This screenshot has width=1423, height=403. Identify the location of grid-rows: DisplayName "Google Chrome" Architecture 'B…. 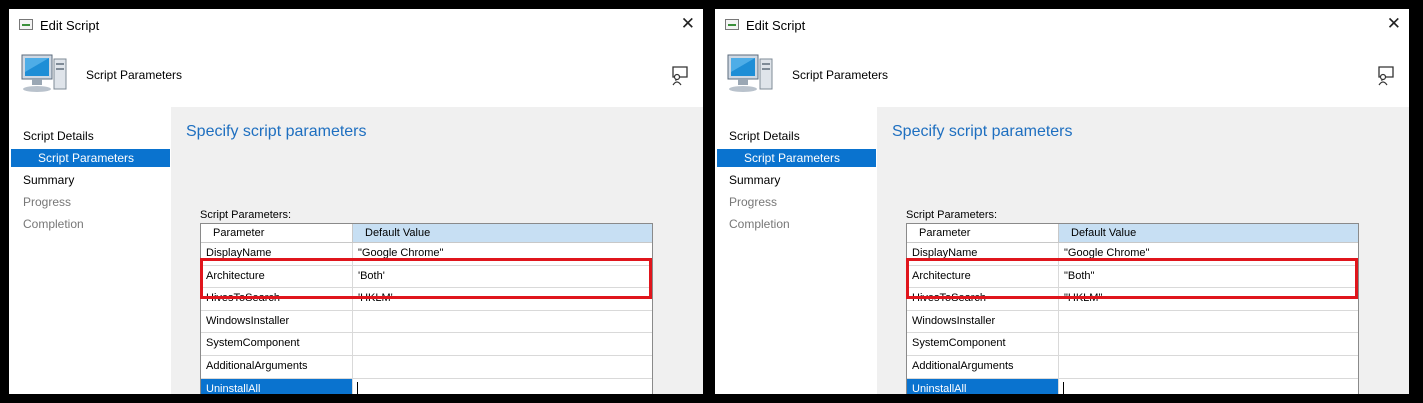
(426, 318).